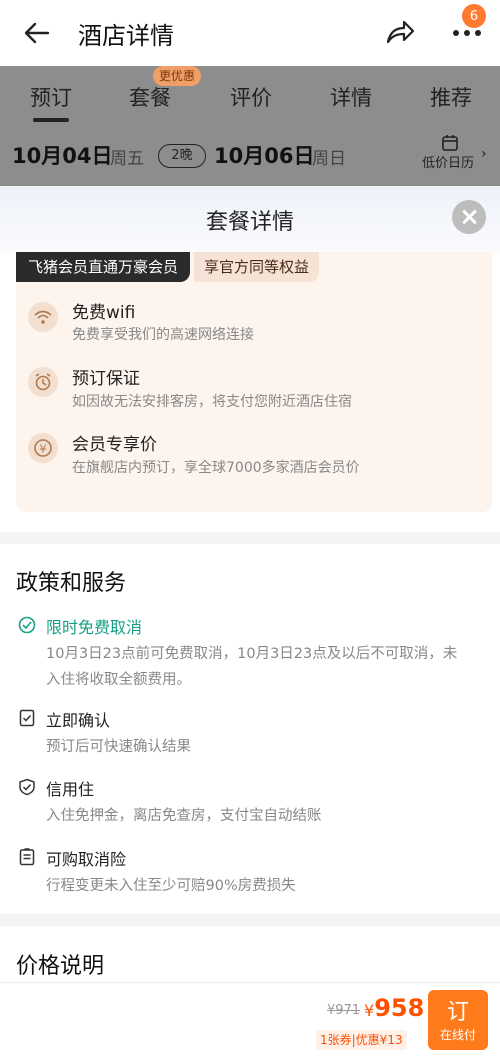 Image resolution: width=500 pixels, height=1060 pixels. Describe the element at coordinates (78, 720) in the screenshot. I see `policy-title: 立即确认` at that location.